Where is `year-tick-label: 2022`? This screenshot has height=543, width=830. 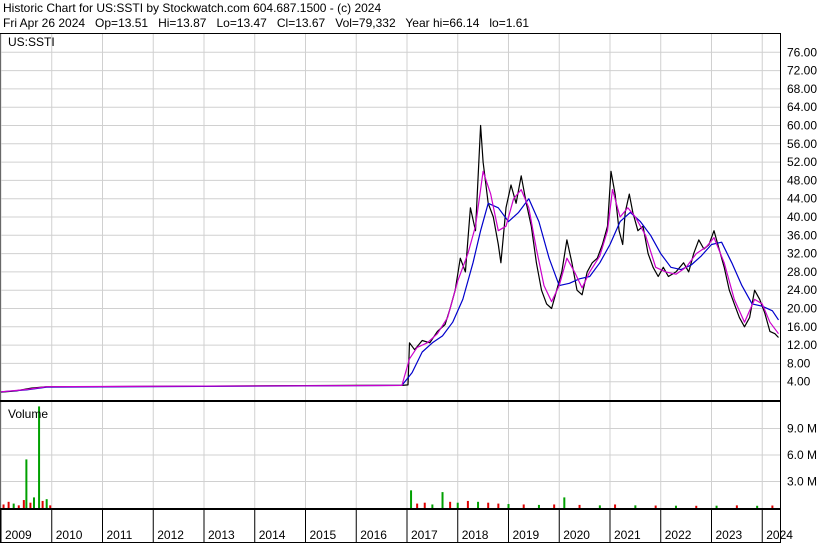 year-tick-label: 2022 is located at coordinates (678, 535).